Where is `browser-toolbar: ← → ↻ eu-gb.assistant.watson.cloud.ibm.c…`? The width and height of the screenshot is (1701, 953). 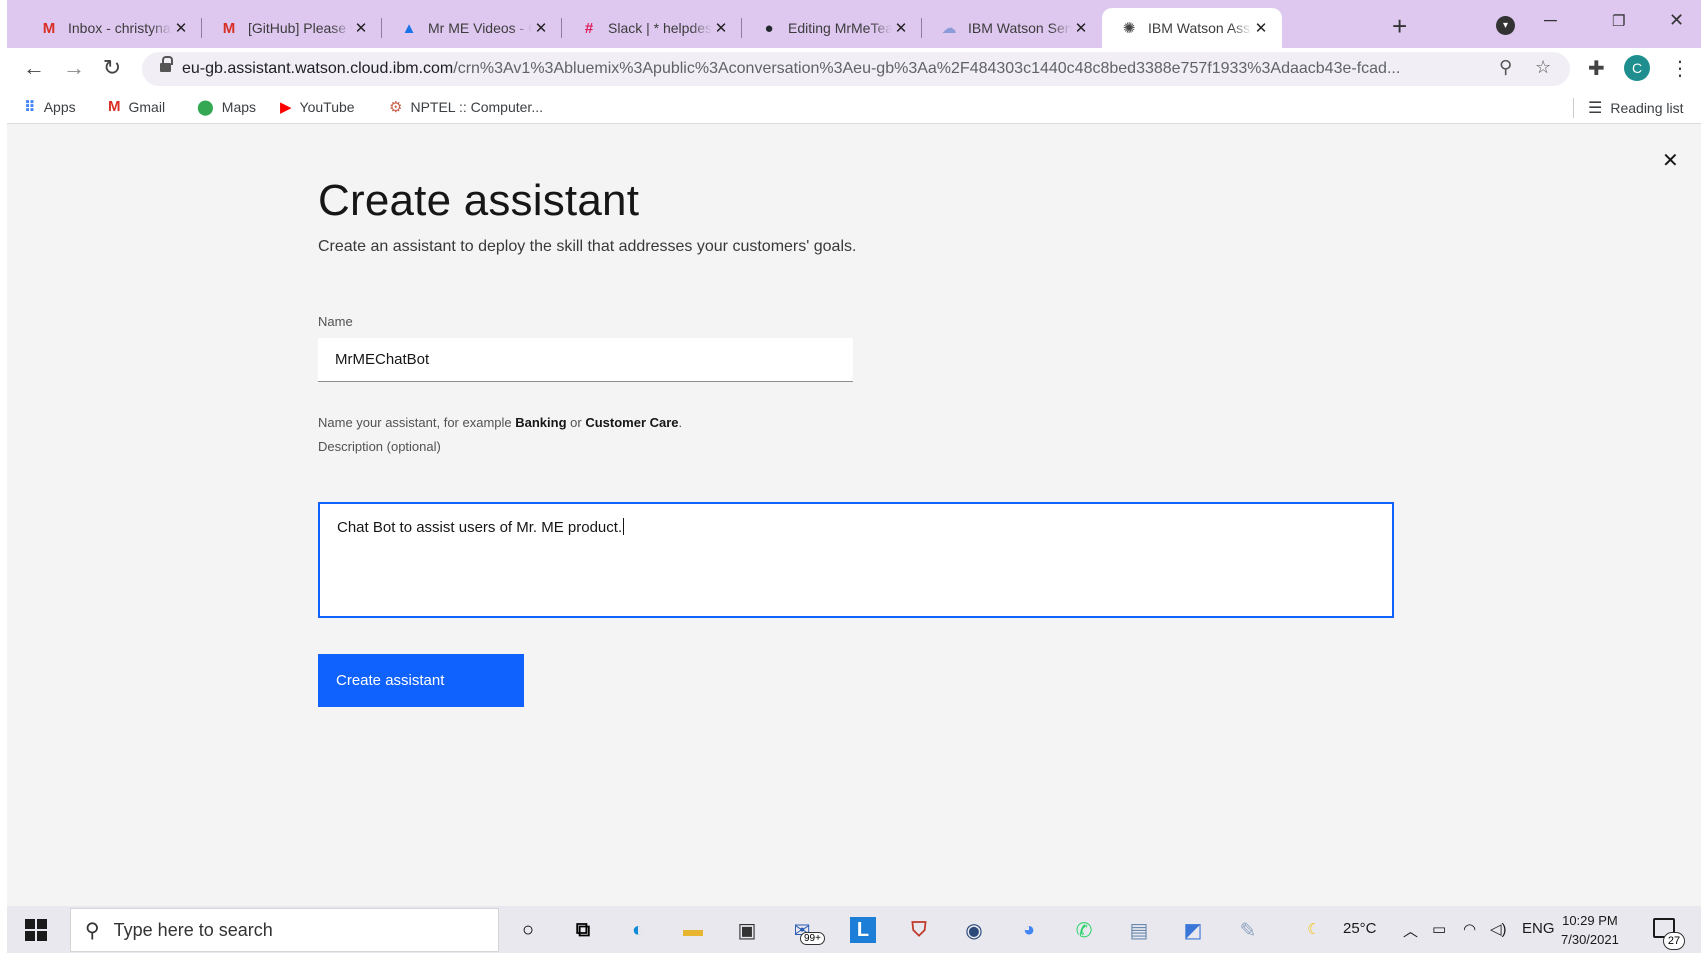
browser-toolbar: ← → ↻ eu-gb.assistant.watson.cloud.ibm.c… is located at coordinates (854, 69).